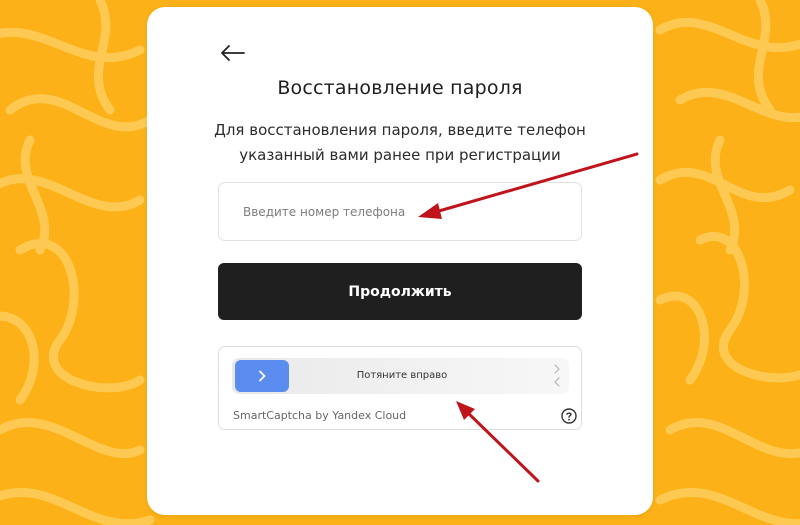 The image size is (800, 525). What do you see at coordinates (320, 415) in the screenshot?
I see `captcha-brand: SmartCaptcha by Yandex Cloud` at bounding box center [320, 415].